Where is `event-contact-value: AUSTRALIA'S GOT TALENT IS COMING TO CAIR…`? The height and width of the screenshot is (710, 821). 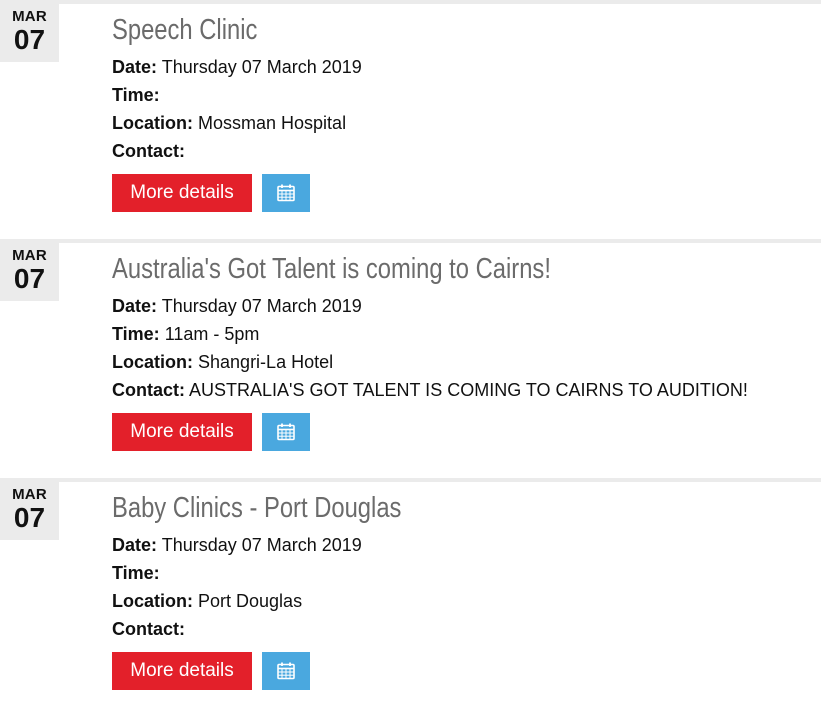 event-contact-value: AUSTRALIA'S GOT TALENT IS COMING TO CAIR… is located at coordinates (468, 390).